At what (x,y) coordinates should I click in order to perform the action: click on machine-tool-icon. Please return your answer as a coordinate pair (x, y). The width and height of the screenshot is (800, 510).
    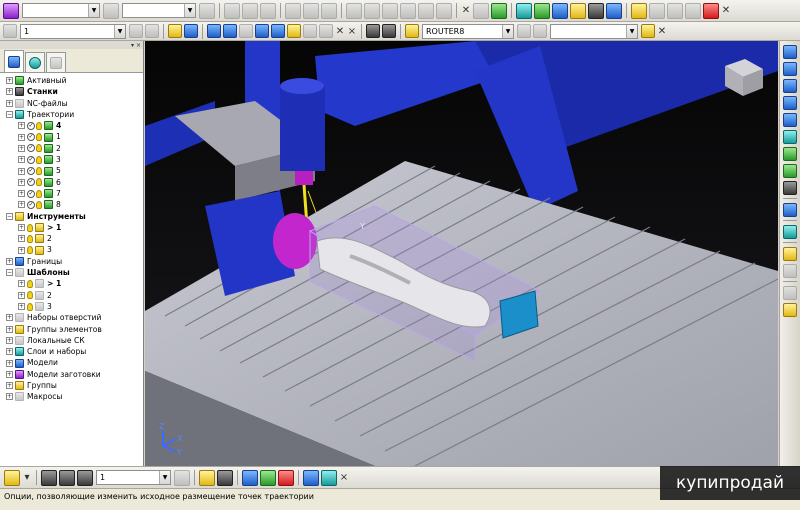
    Looking at the image, I should click on (373, 31).